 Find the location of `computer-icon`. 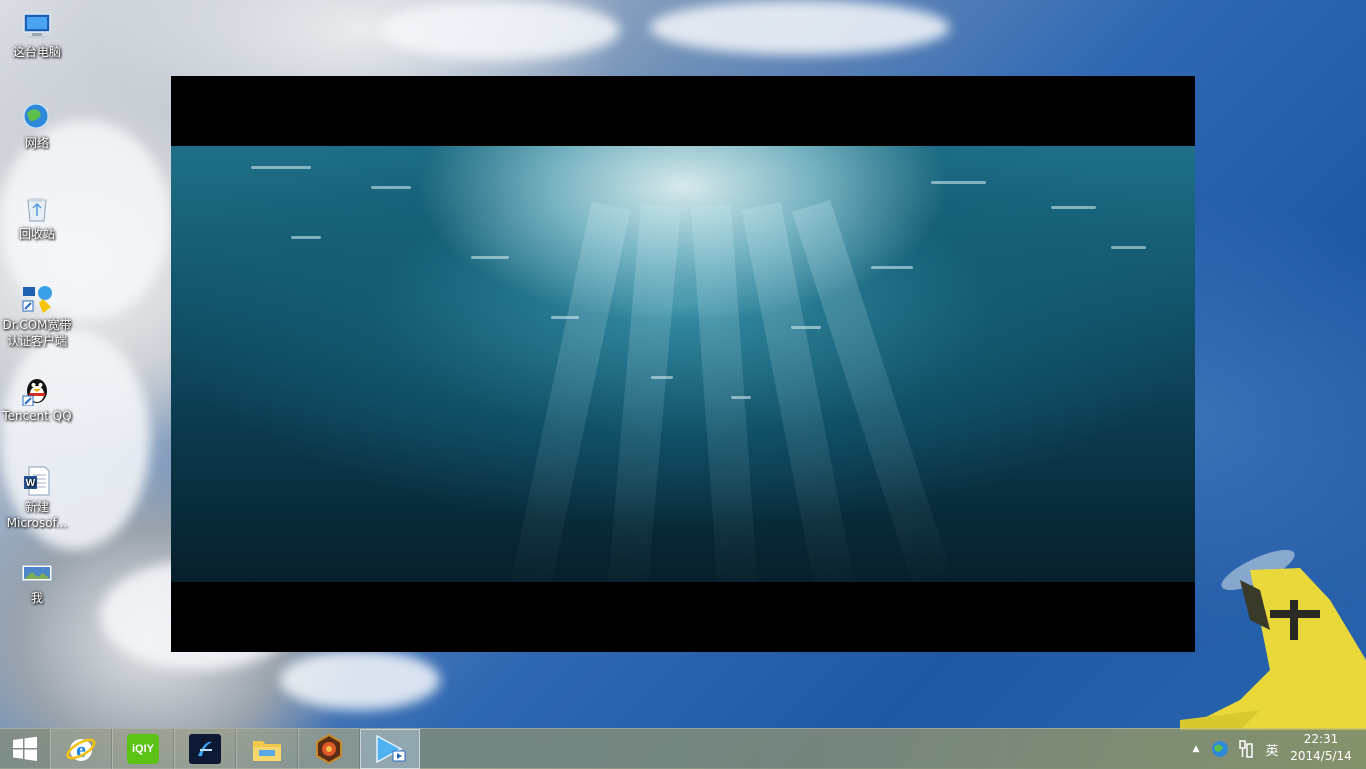

computer-icon is located at coordinates (37, 26).